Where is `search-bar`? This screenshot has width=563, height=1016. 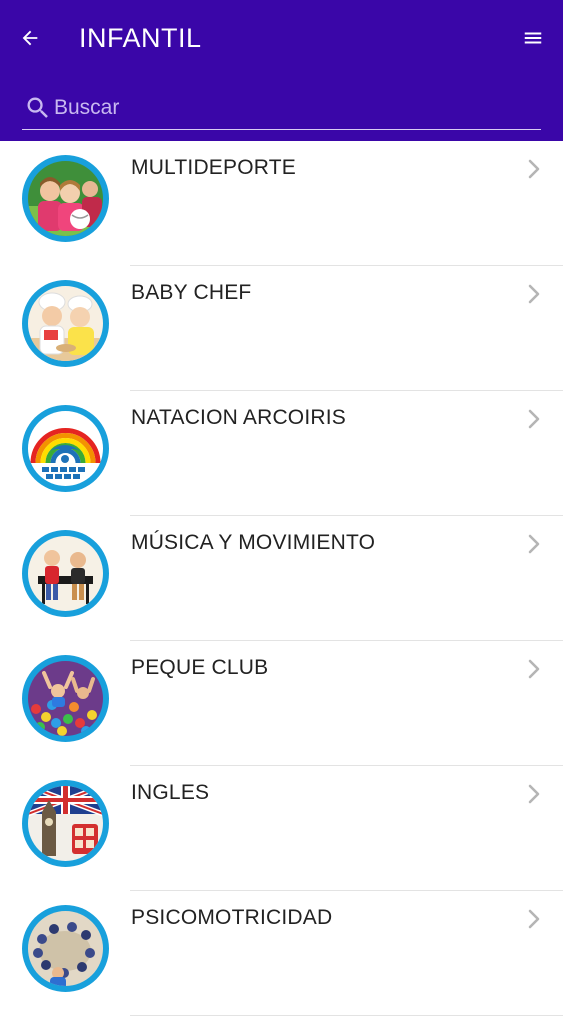 search-bar is located at coordinates (281, 109).